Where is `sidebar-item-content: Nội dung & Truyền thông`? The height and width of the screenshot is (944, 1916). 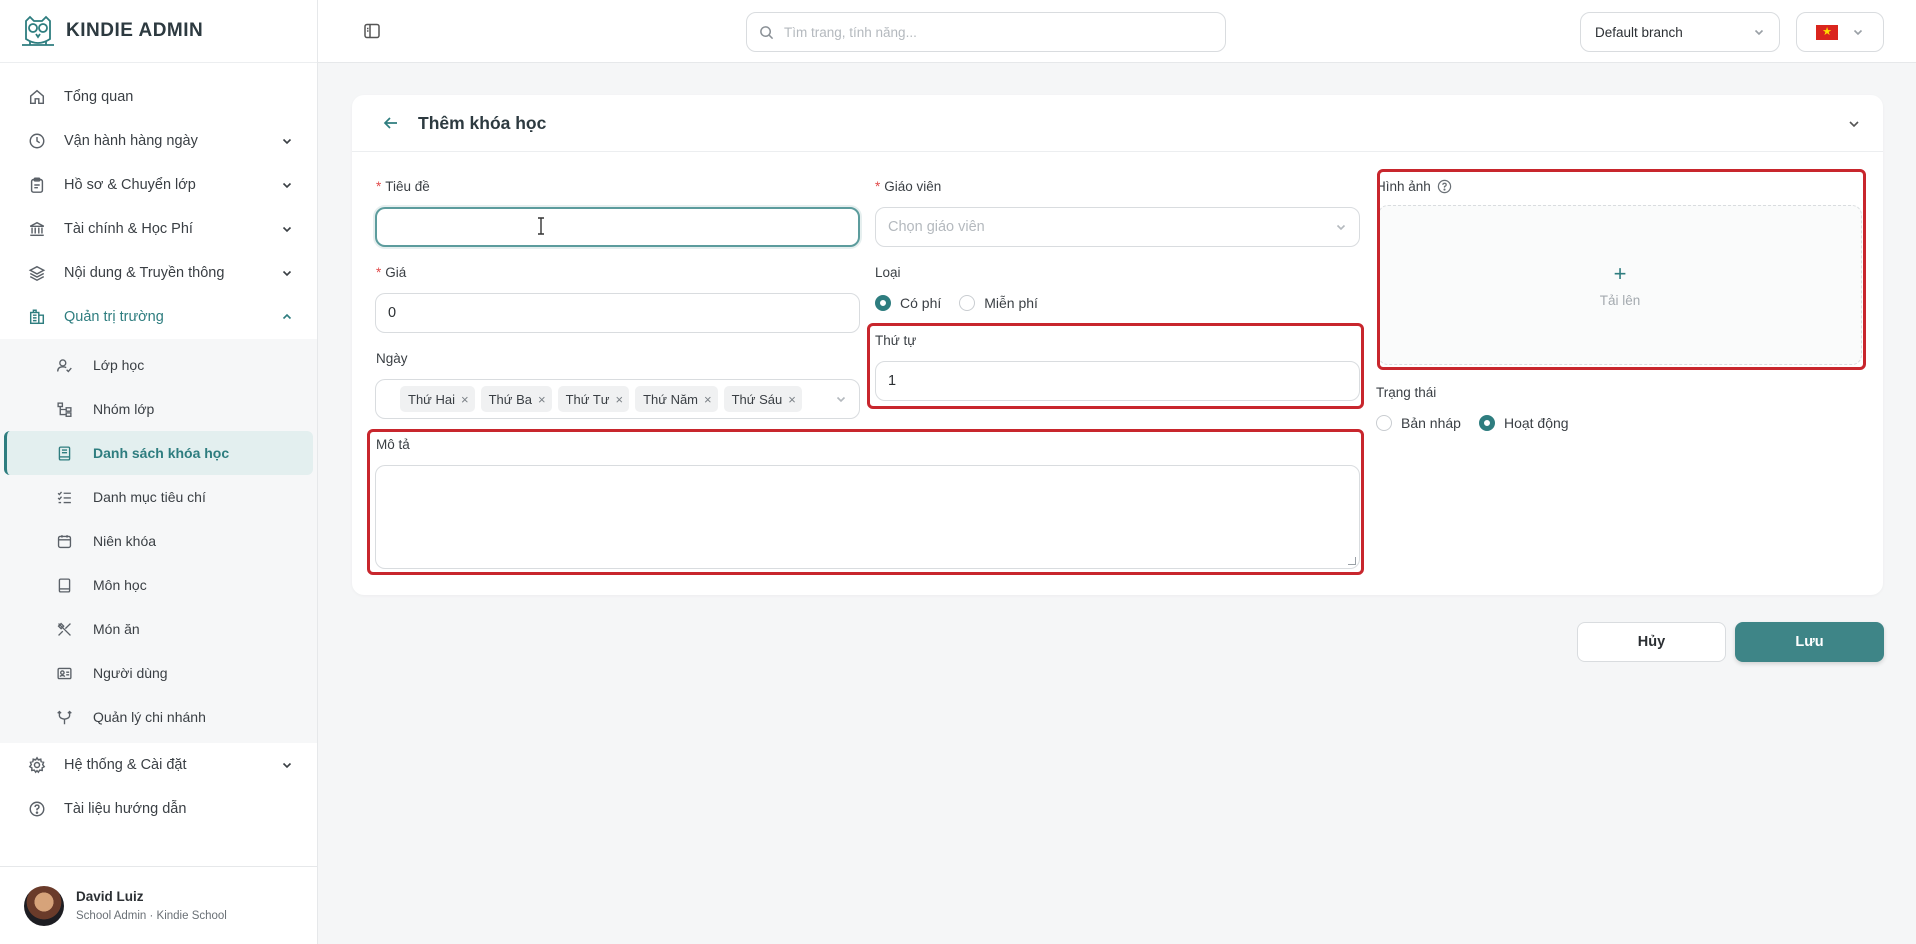 sidebar-item-content: Nội dung & Truyền thông is located at coordinates (158, 273).